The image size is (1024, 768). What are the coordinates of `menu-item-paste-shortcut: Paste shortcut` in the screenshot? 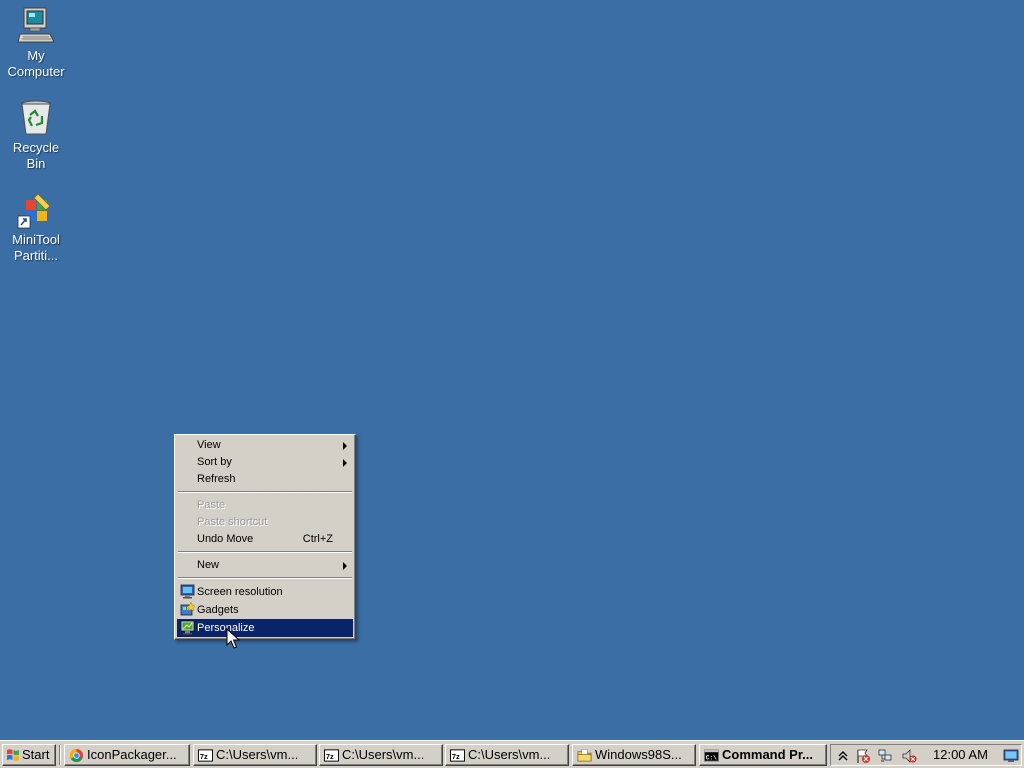 It's located at (265, 522).